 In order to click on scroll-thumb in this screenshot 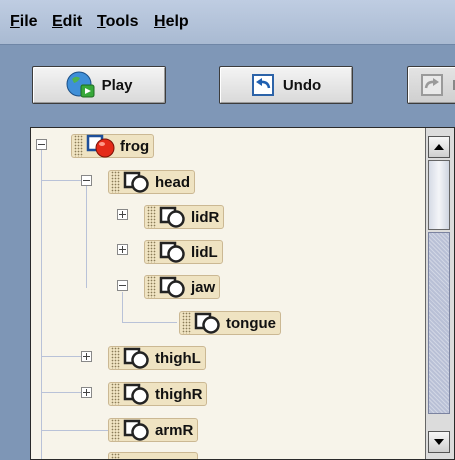, I will do `click(439, 195)`.